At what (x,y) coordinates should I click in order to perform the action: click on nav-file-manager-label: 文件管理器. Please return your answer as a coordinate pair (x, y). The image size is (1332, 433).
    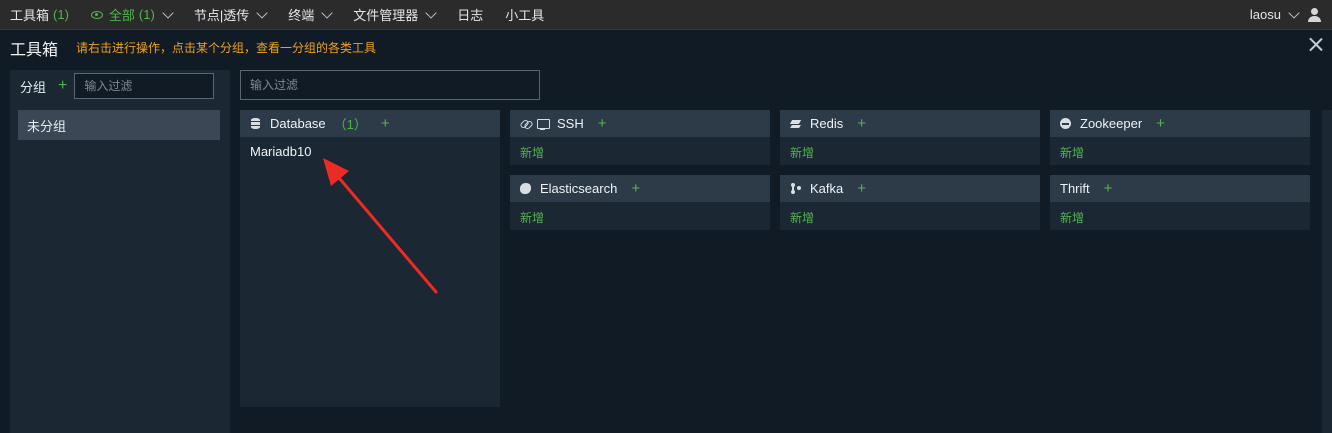
    Looking at the image, I should click on (386, 15).